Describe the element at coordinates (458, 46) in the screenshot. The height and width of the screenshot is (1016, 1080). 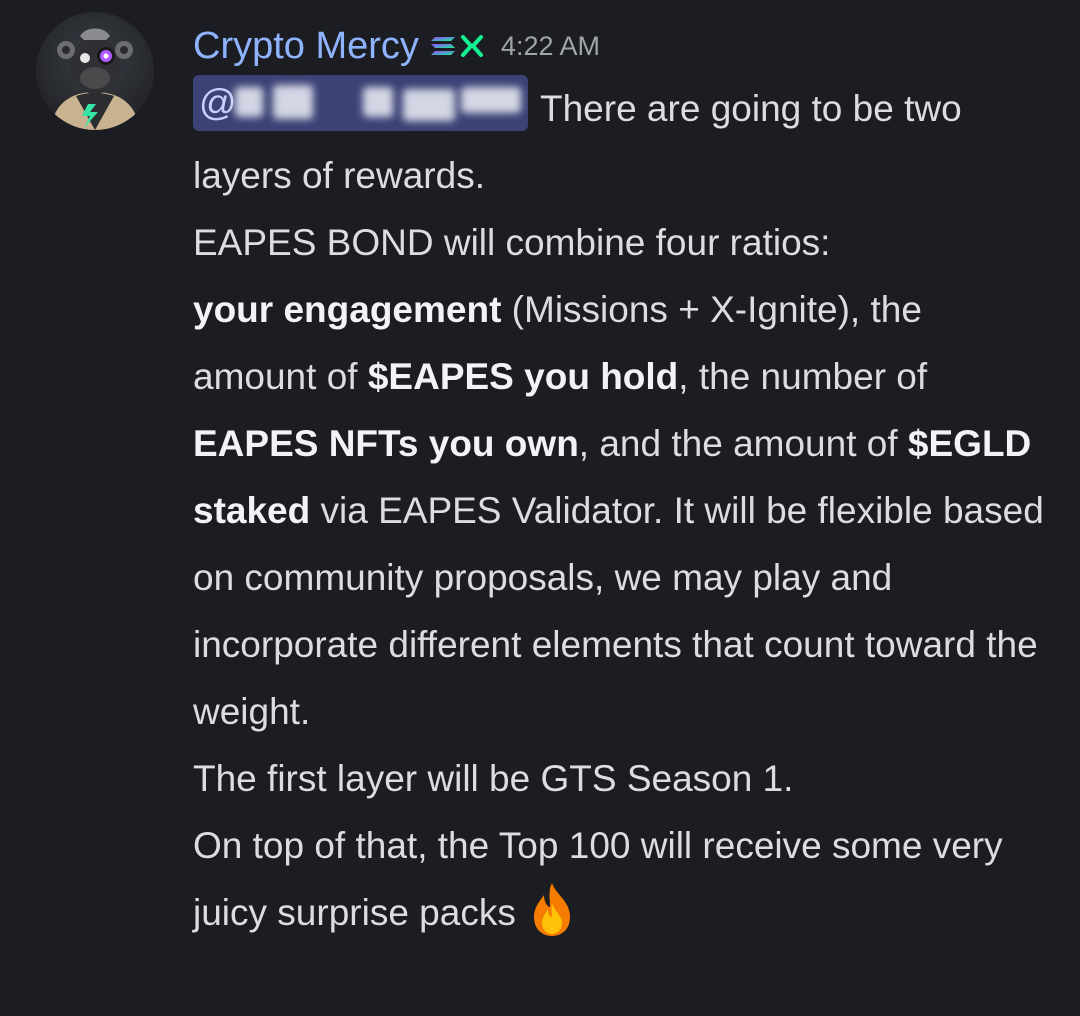
I see `solana-logo-icon` at that location.